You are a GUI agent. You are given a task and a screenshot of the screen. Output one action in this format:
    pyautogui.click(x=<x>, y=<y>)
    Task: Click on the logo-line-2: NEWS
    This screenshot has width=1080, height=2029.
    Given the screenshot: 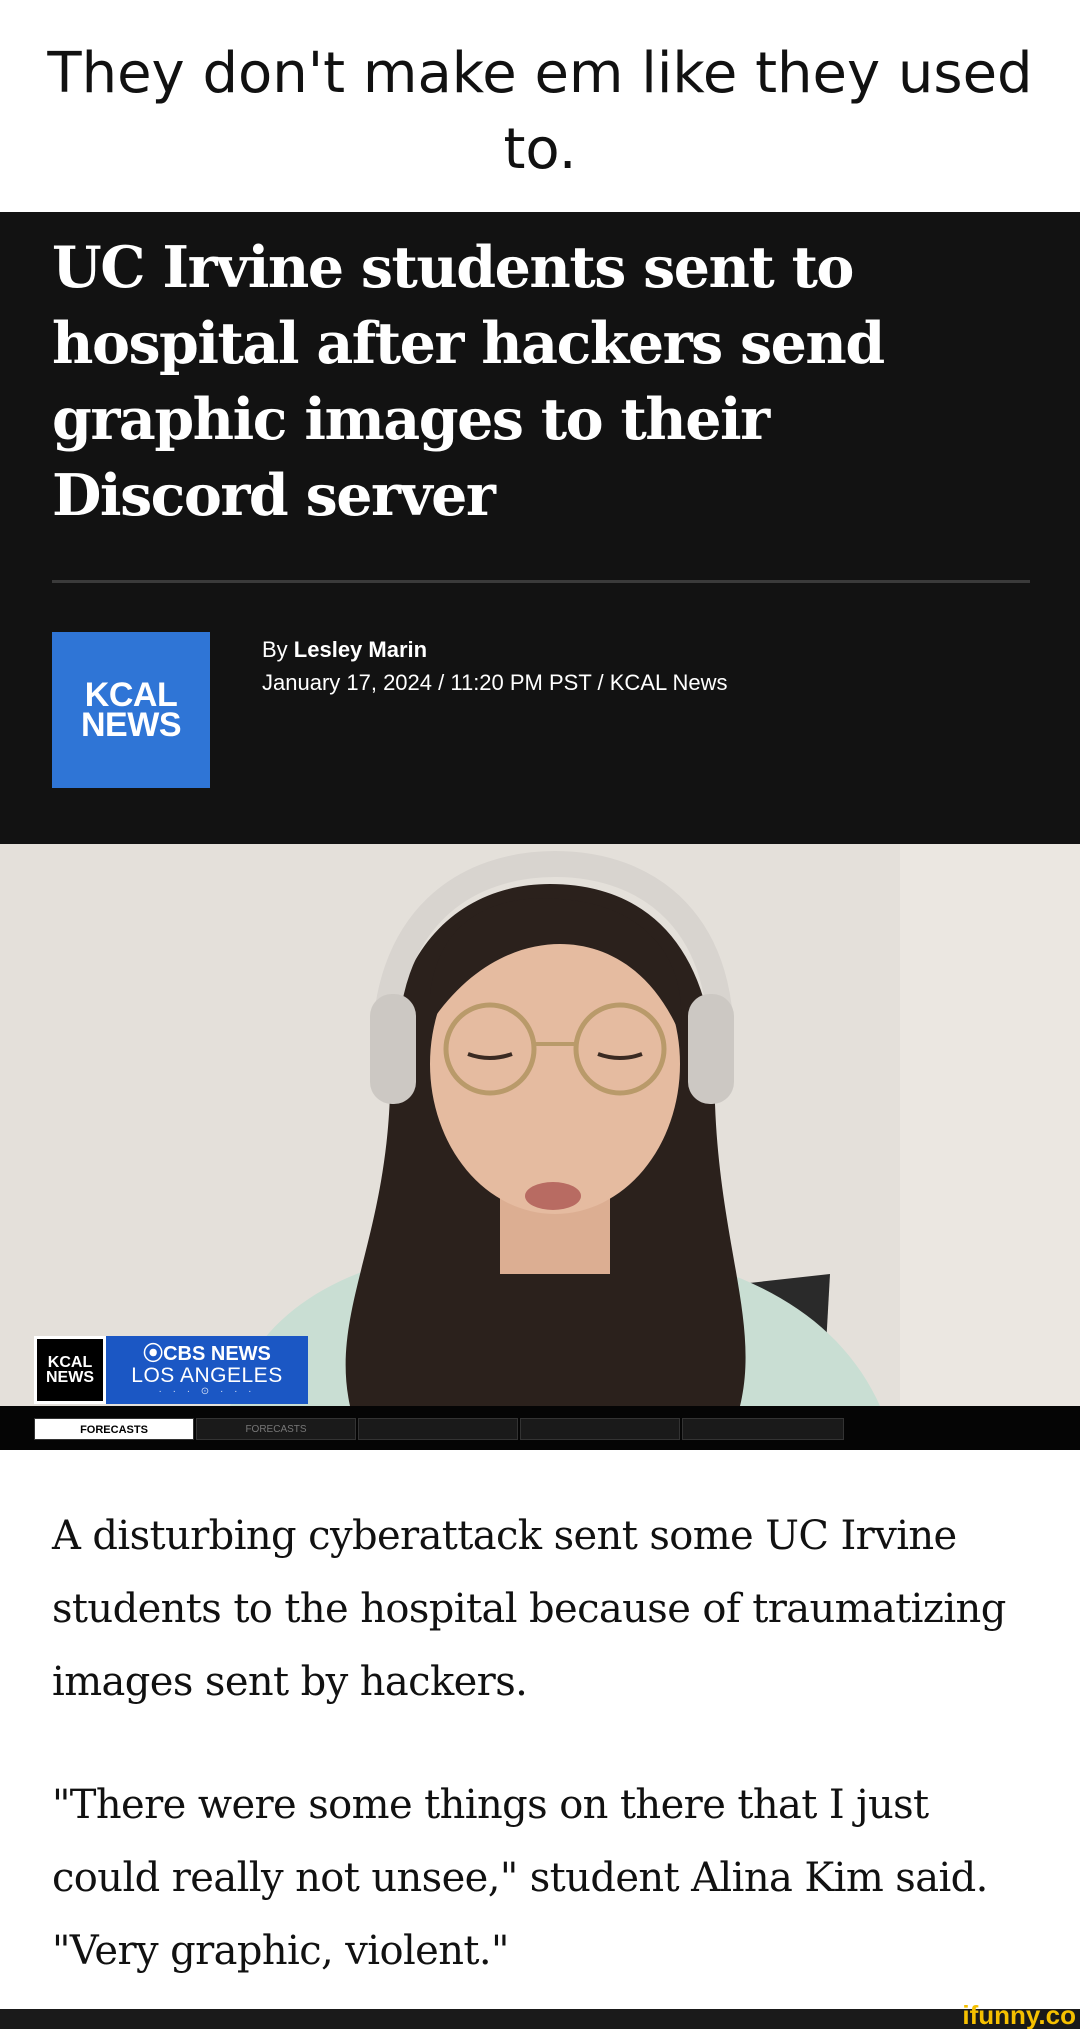 What is the action you would take?
    pyautogui.click(x=131, y=725)
    